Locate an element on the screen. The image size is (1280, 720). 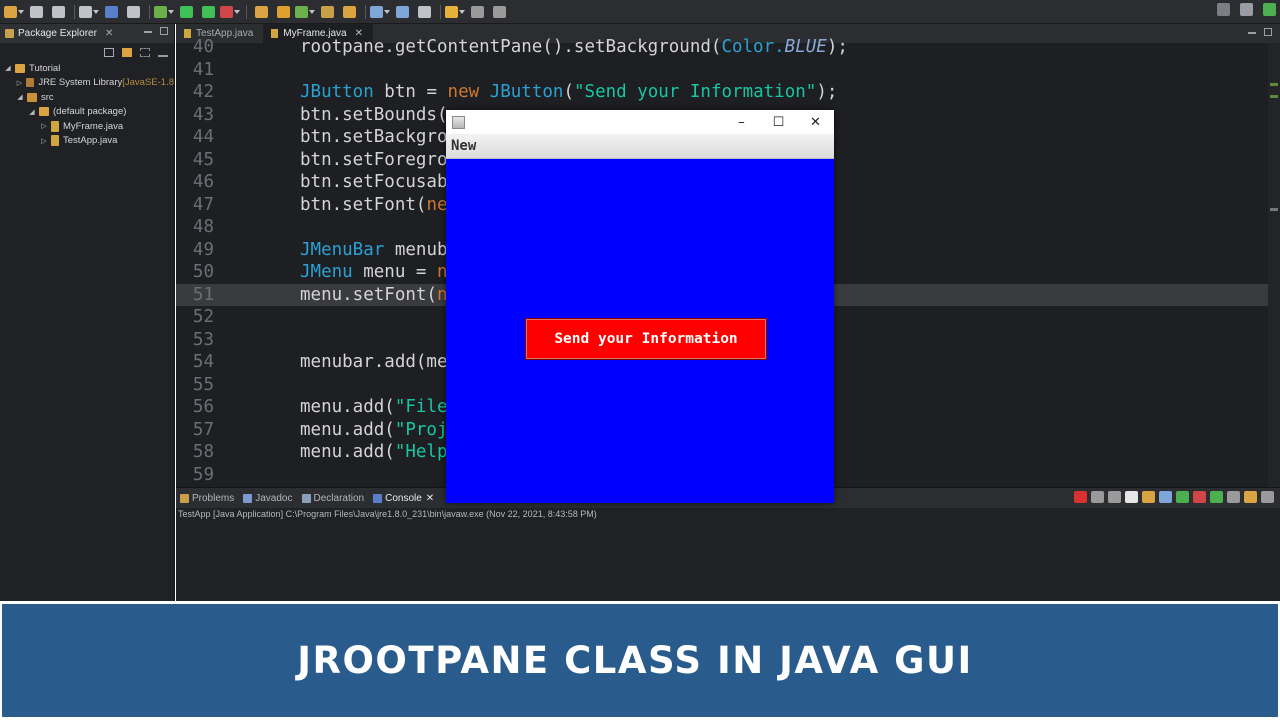
code-text: menubar.add(me is located at coordinates (331, 362).